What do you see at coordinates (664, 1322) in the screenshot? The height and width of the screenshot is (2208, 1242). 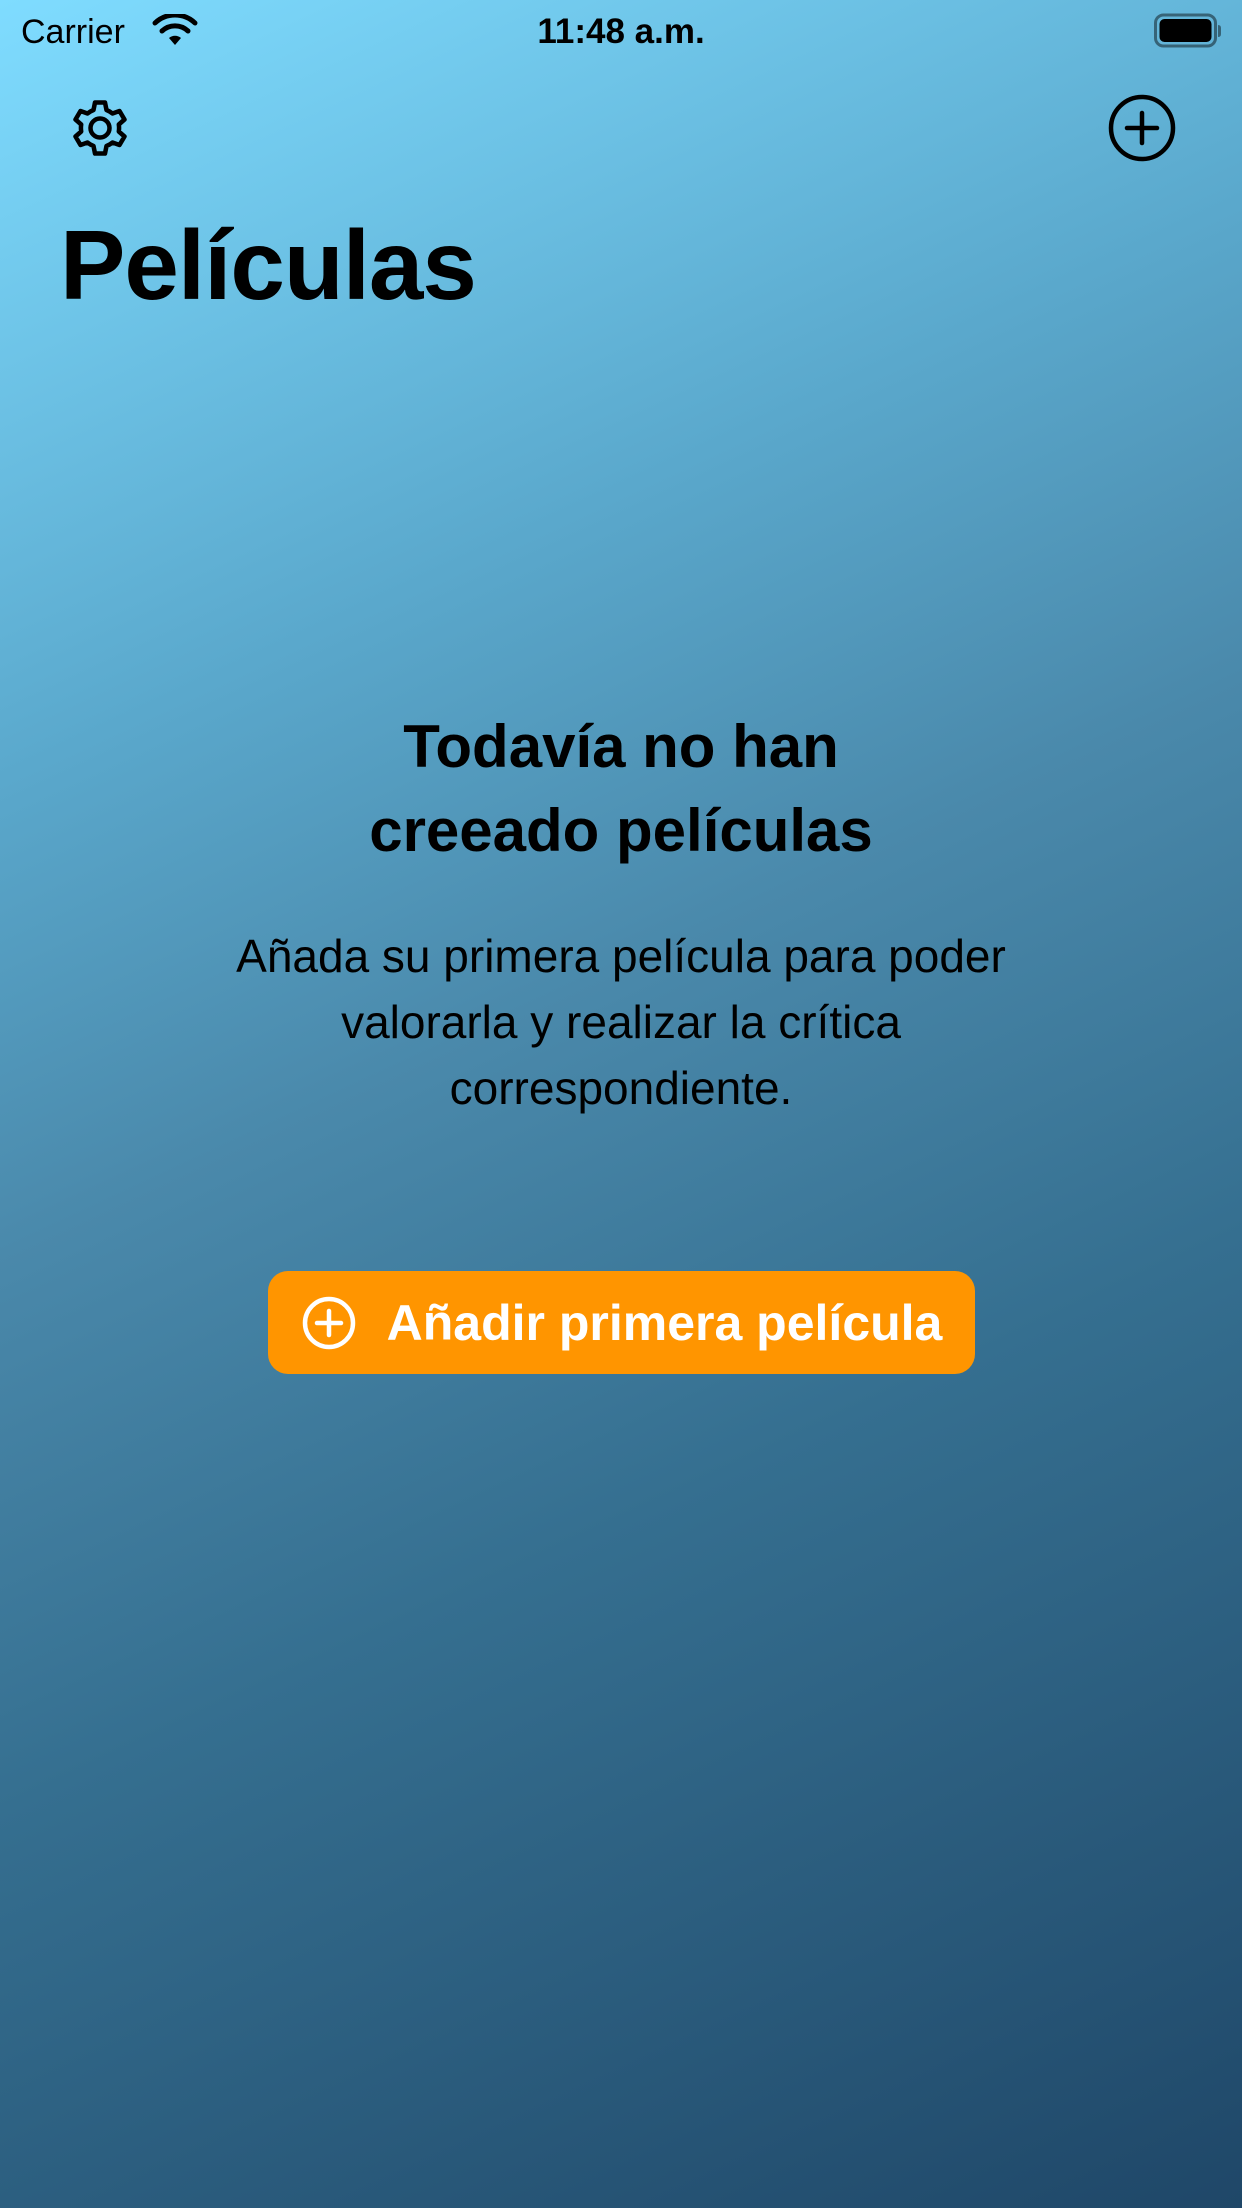 I see `add-first-movie-label: Añadir primera película` at bounding box center [664, 1322].